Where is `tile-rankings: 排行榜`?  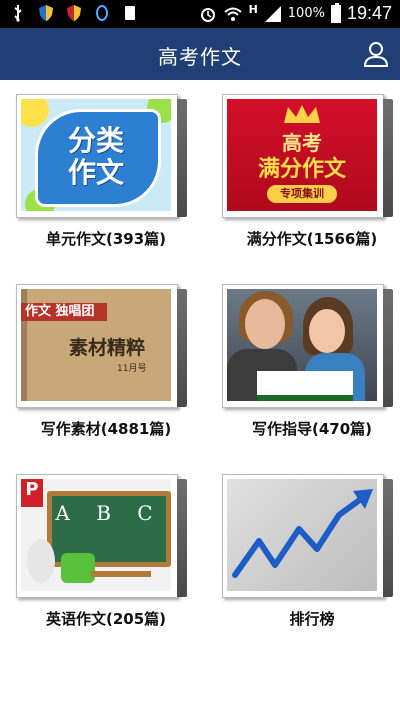 tile-rankings: 排行榜 is located at coordinates (307, 551).